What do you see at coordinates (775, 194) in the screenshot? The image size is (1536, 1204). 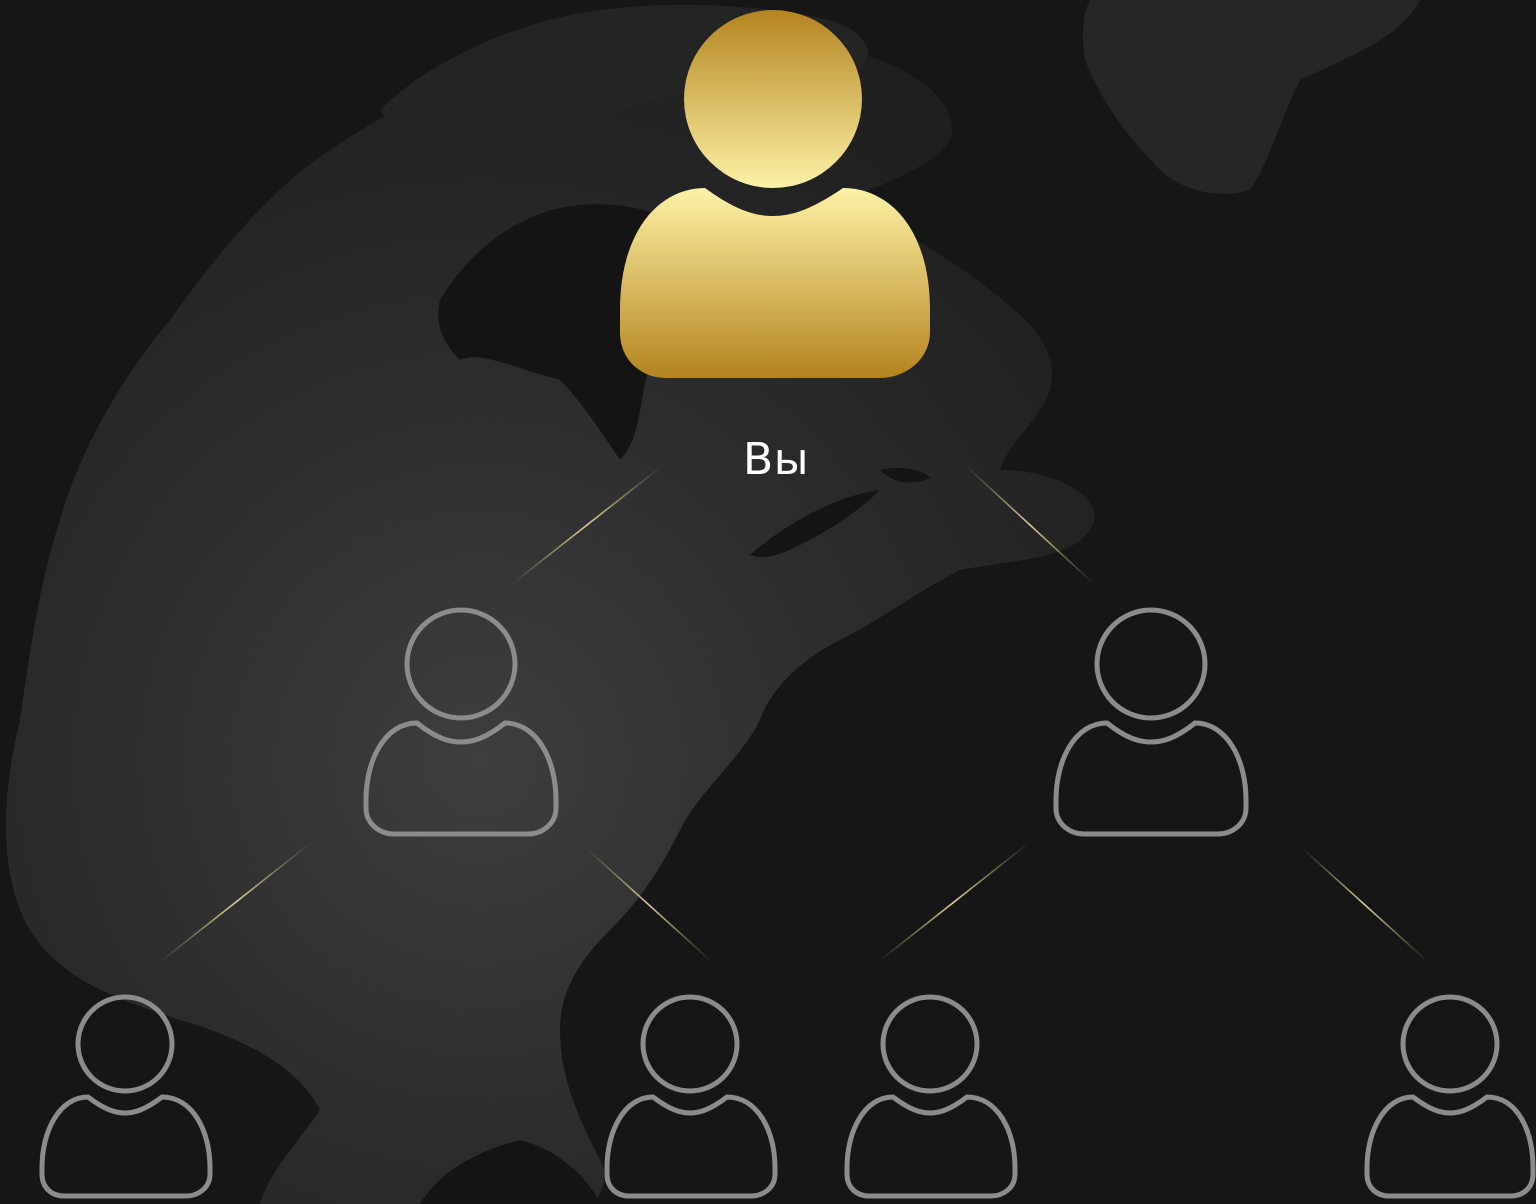 I see `root-person-icon` at bounding box center [775, 194].